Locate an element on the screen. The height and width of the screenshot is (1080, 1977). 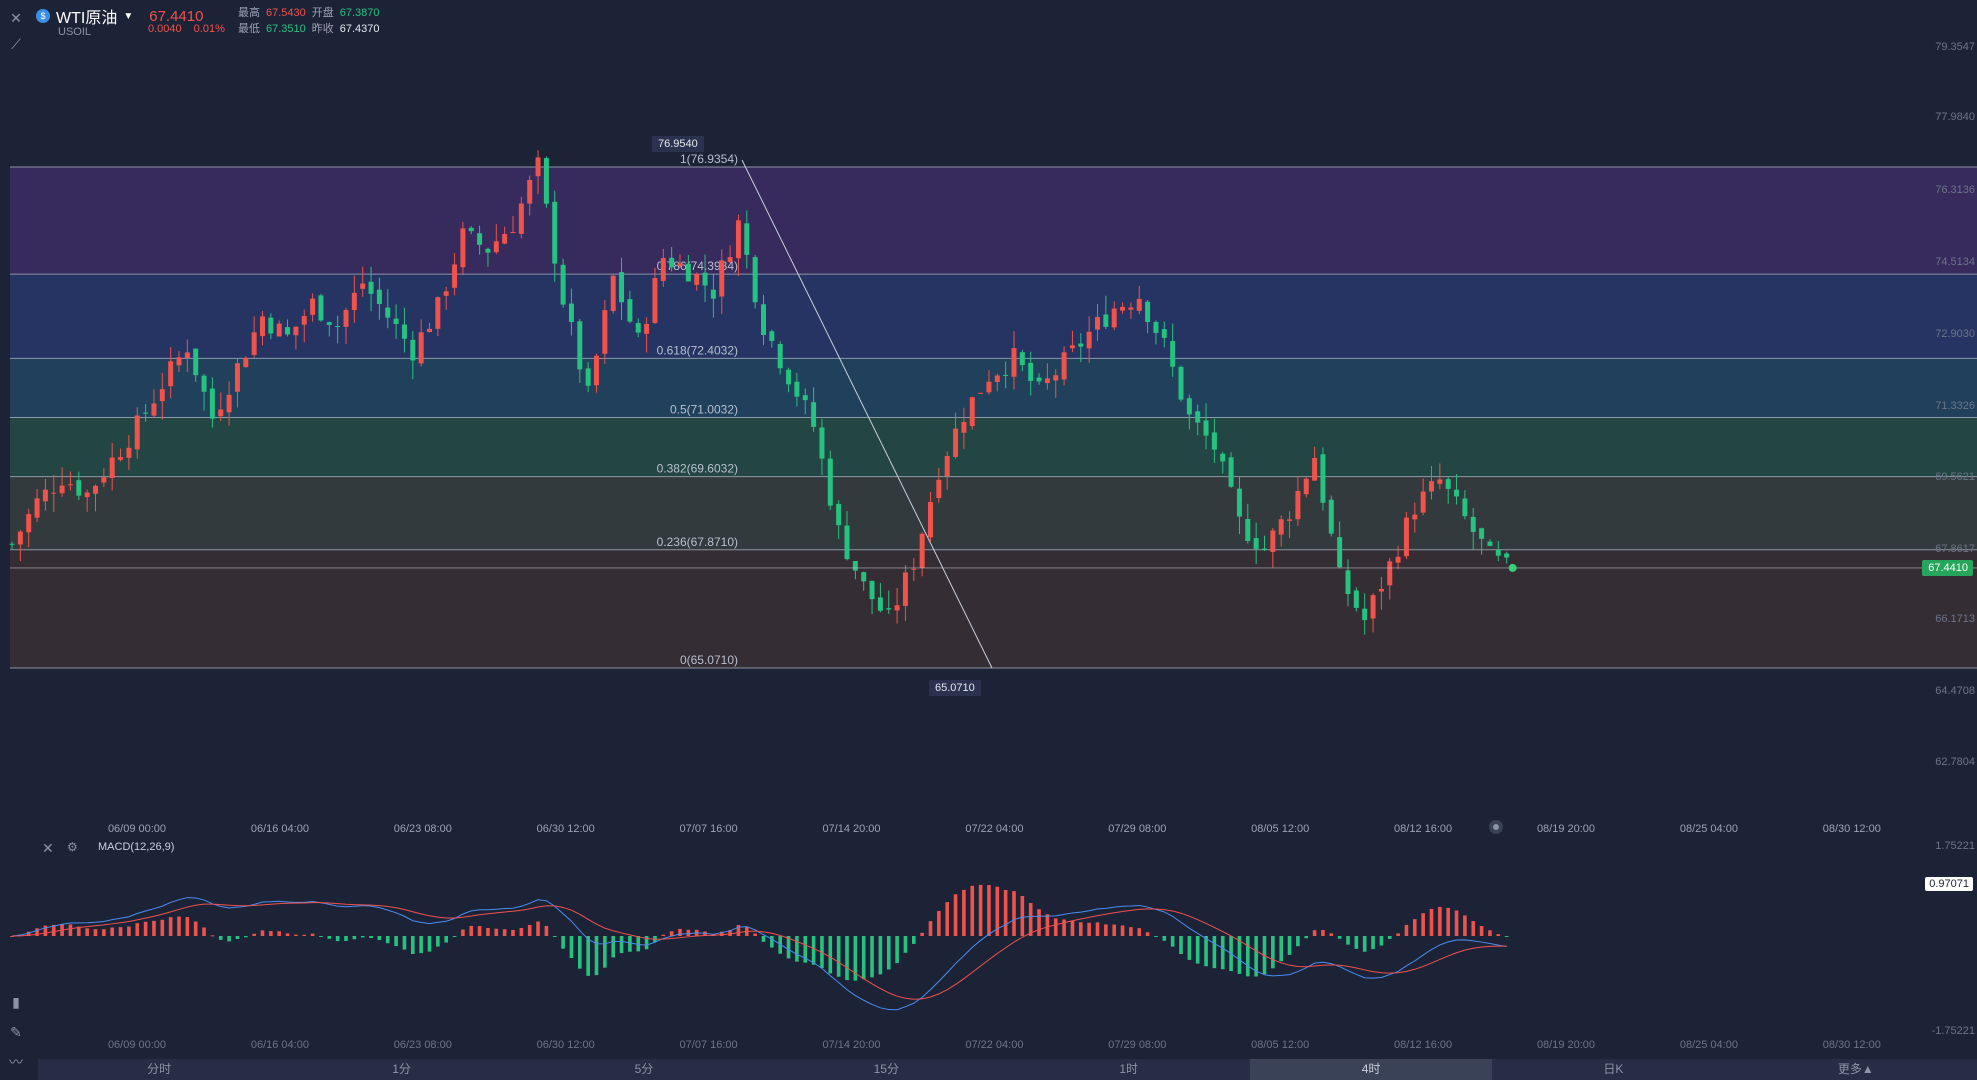
price-axis-label: 67.8617 is located at coordinates (1955, 549).